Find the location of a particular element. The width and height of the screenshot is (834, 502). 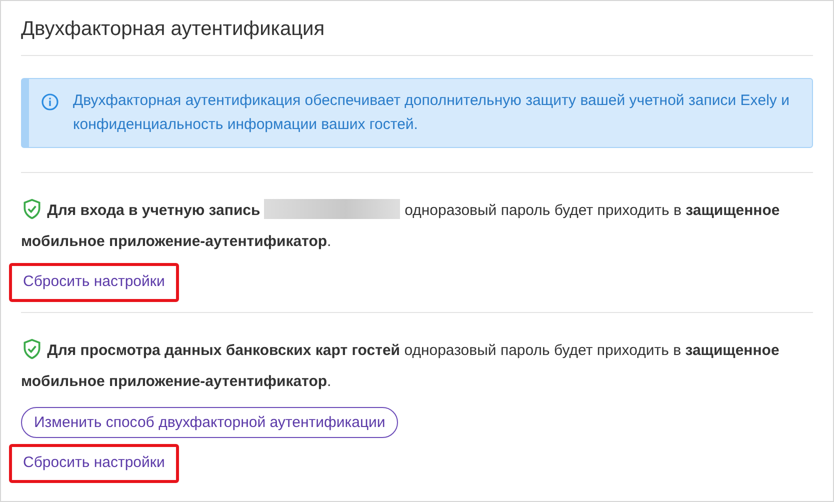

info-icon is located at coordinates (50, 102).